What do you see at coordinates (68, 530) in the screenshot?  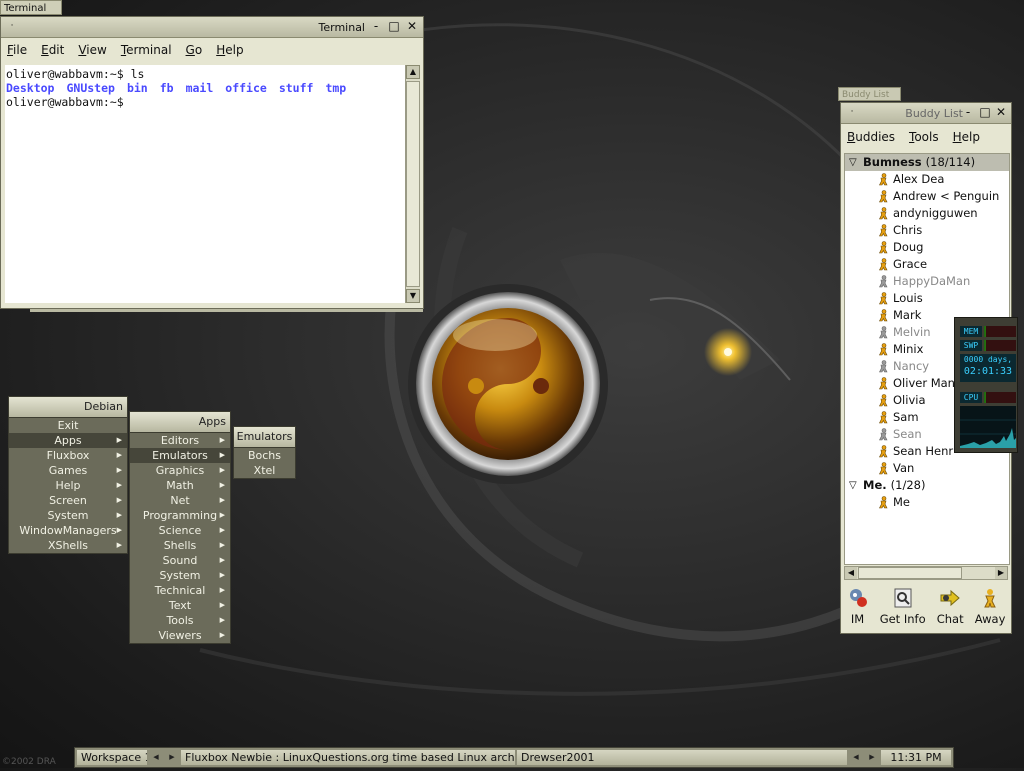 I see `menu-item: WindowManagers ▶` at bounding box center [68, 530].